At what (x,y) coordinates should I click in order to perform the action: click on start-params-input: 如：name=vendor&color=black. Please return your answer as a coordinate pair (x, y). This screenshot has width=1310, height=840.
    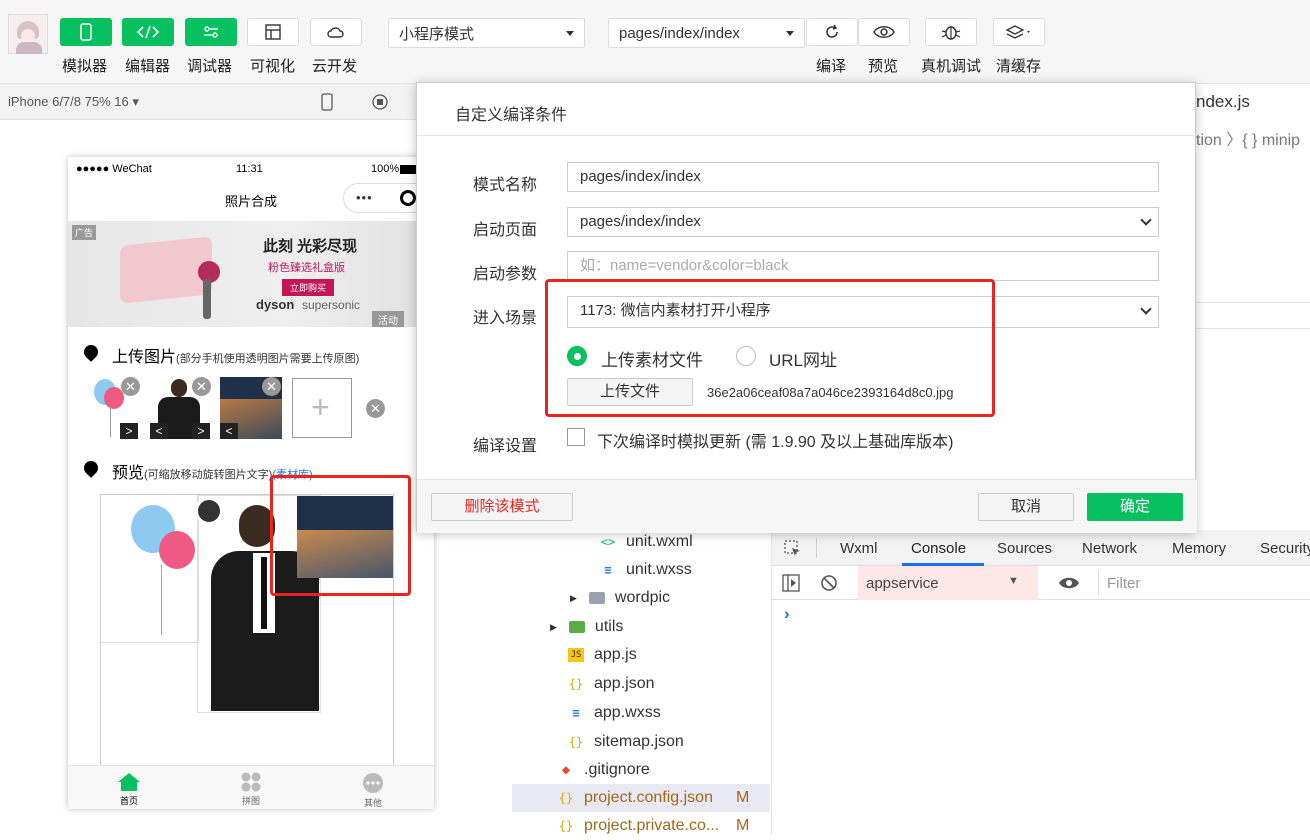
    Looking at the image, I should click on (863, 266).